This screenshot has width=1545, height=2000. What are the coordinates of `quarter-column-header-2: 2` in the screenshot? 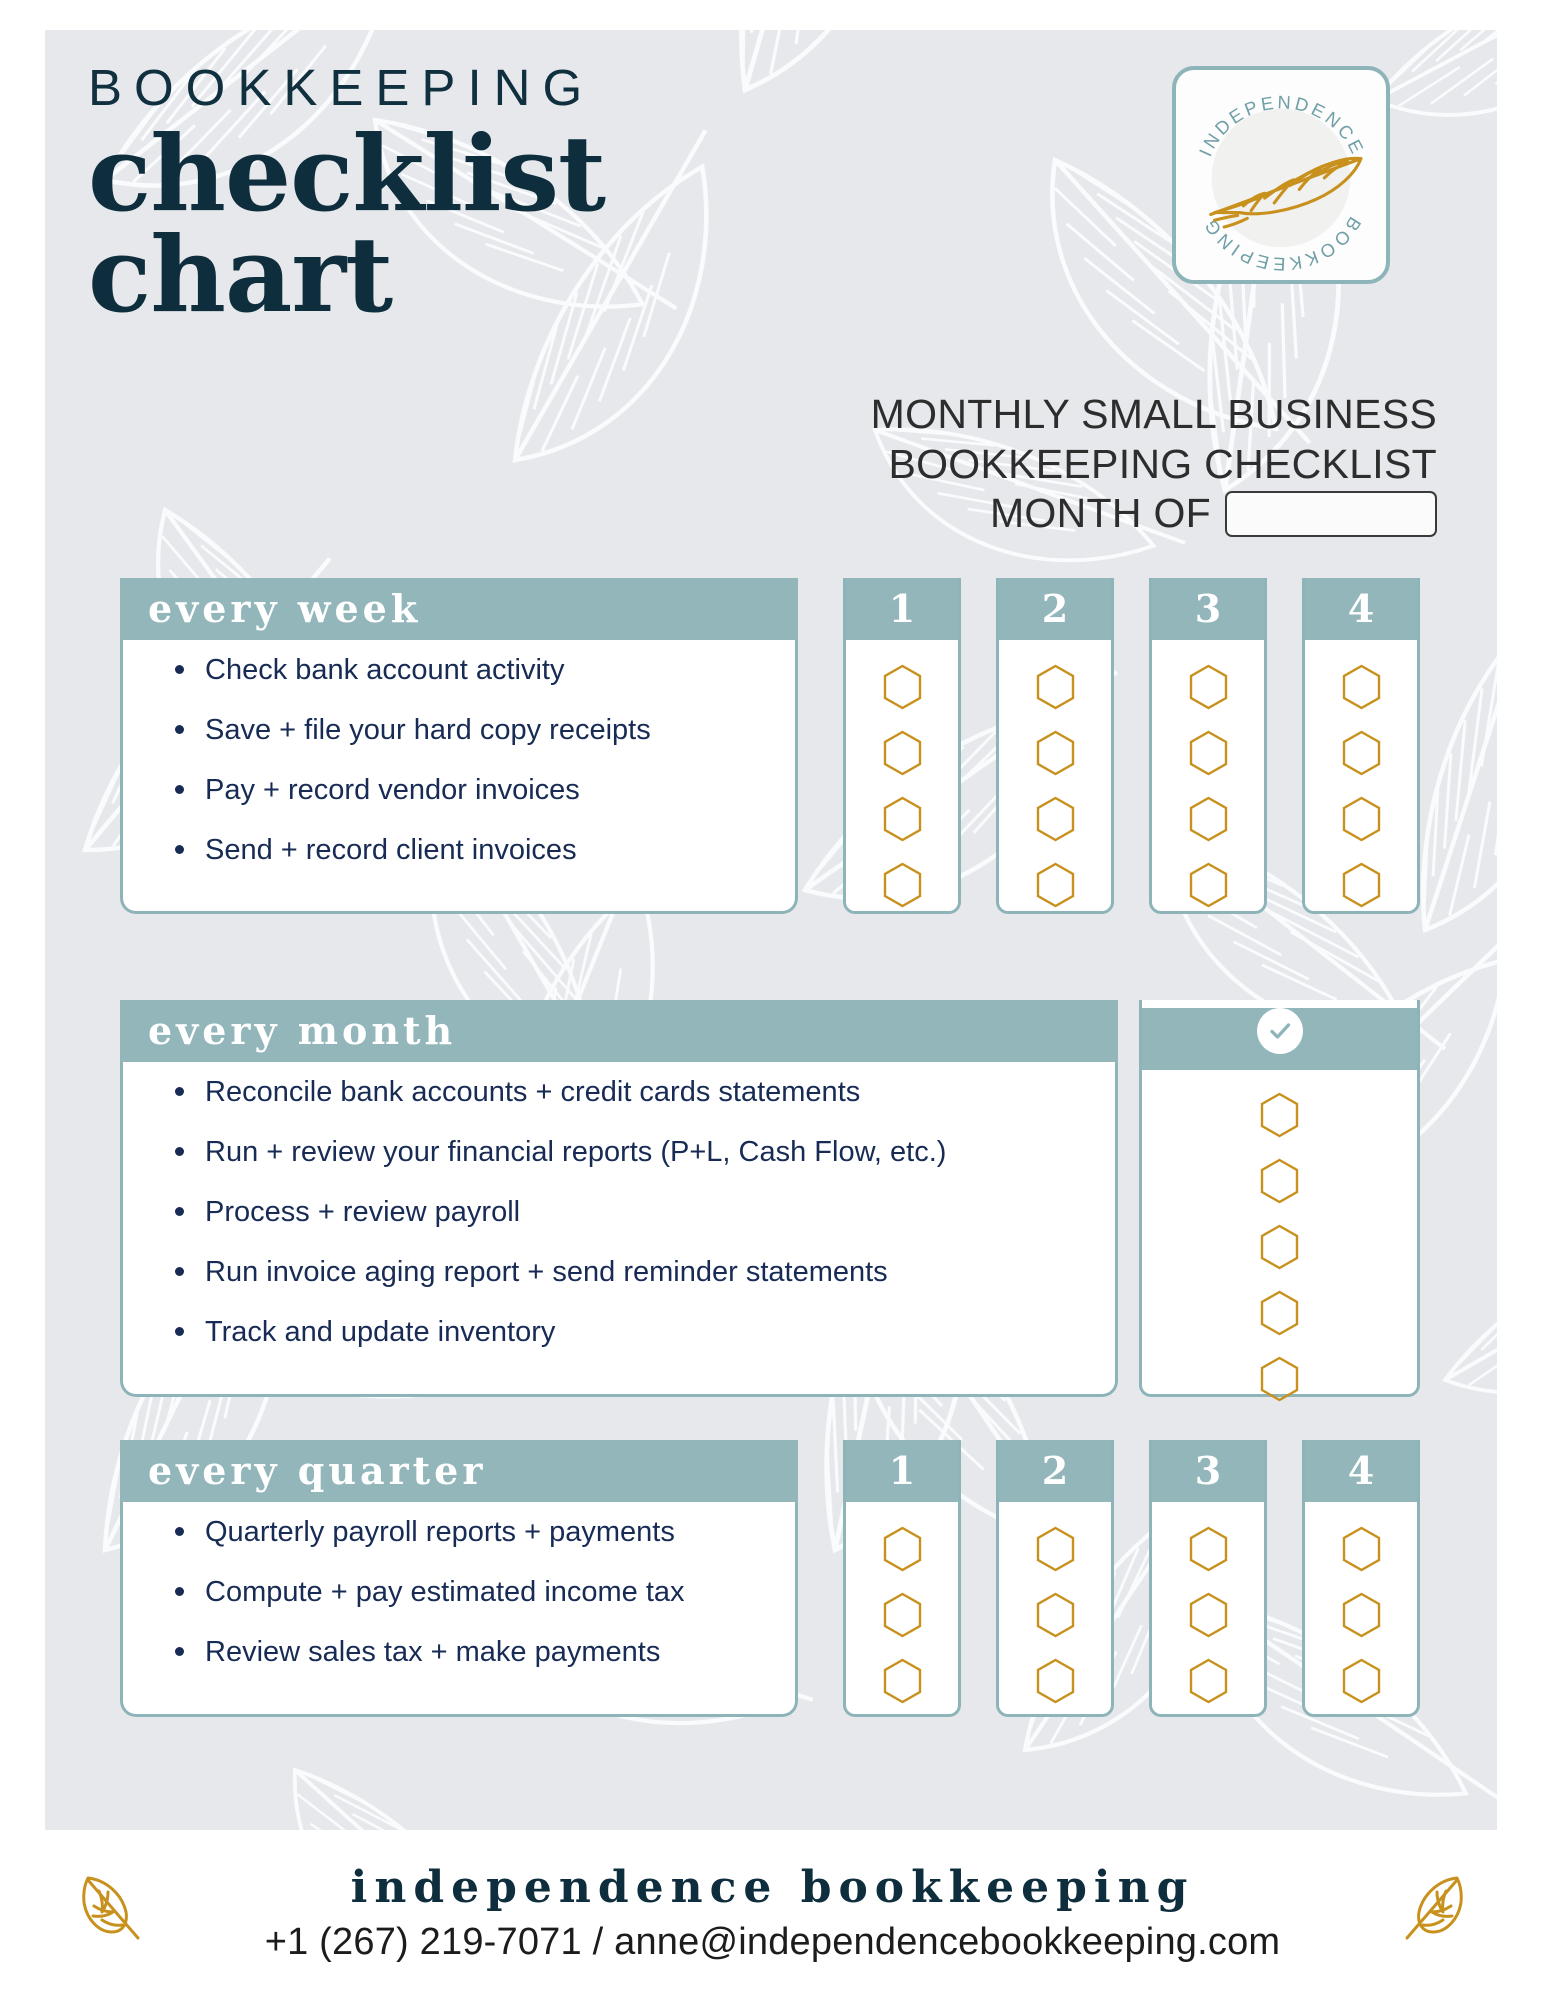 It's located at (1055, 1471).